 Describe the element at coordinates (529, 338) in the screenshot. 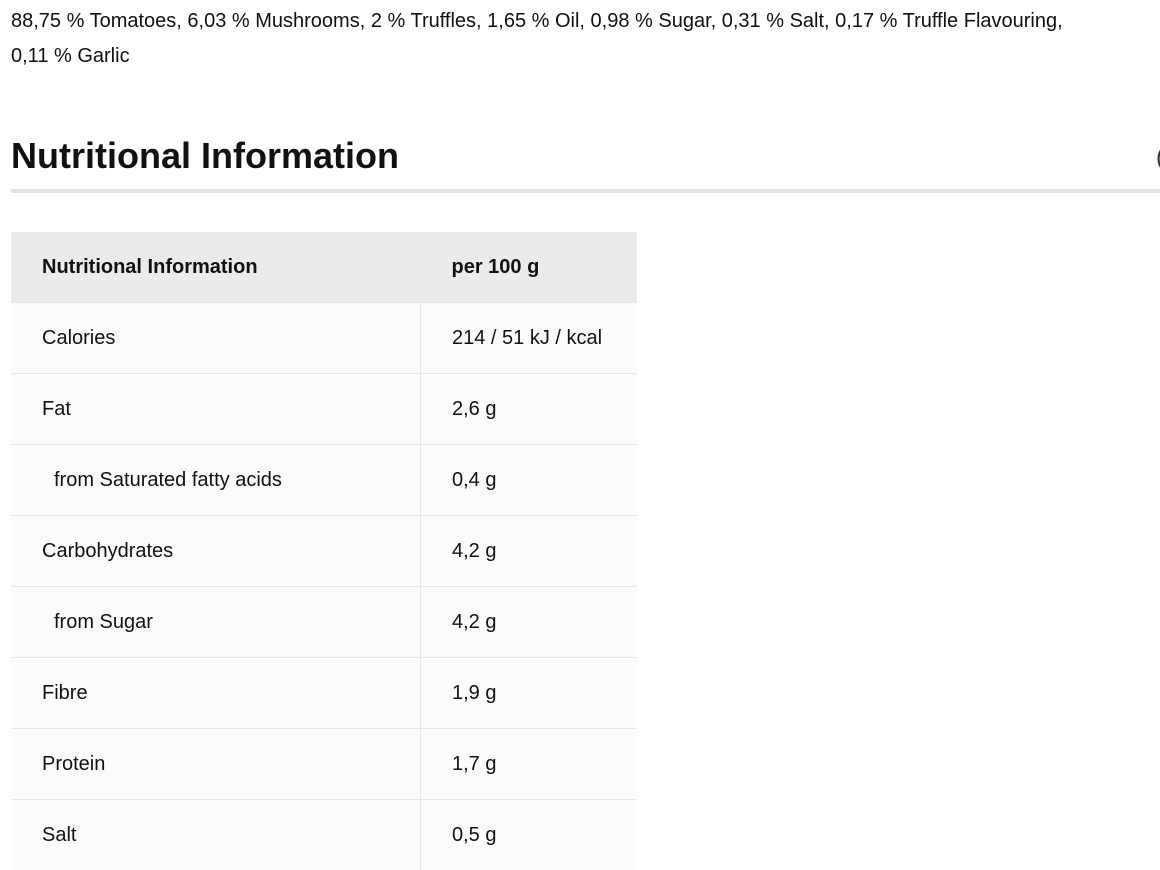

I see `row-value: 214 / 51 kJ / kcal` at that location.